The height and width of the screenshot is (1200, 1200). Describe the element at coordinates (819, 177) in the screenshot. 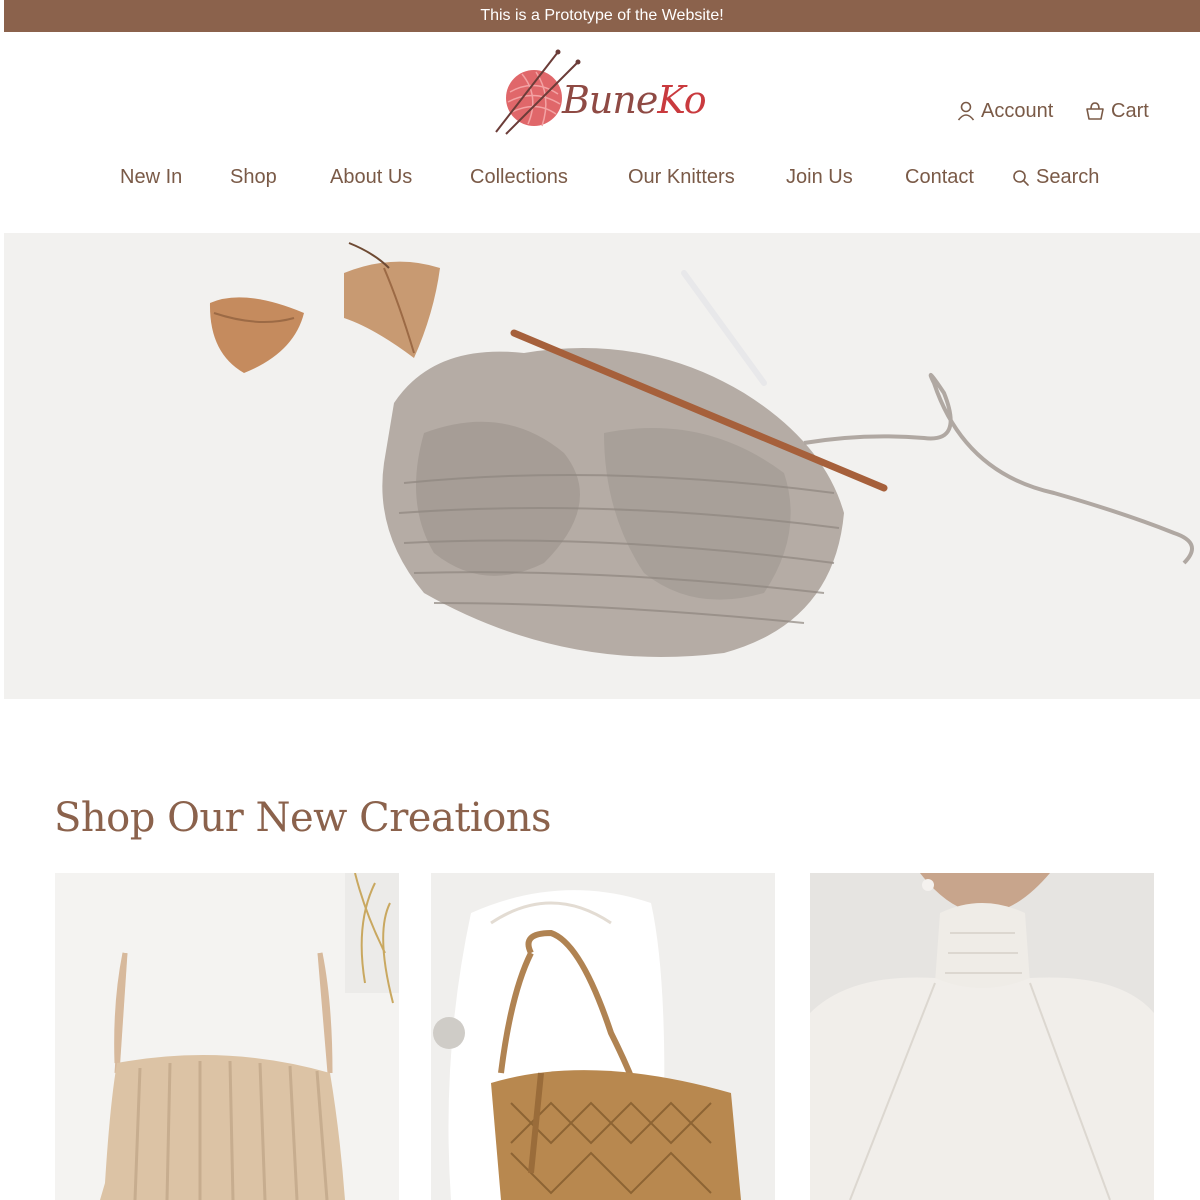

I see `nav-item-join-us: Join Us` at that location.